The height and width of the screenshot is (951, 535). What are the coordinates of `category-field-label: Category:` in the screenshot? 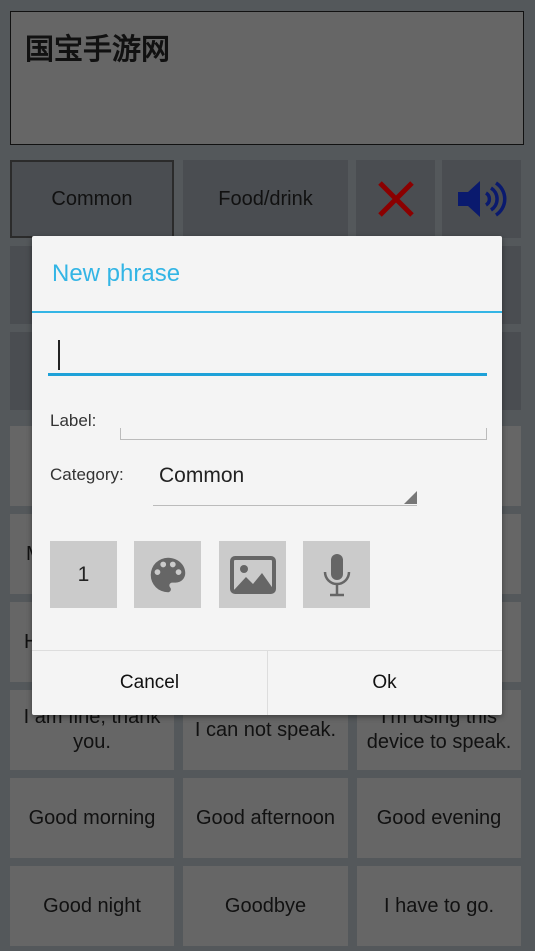 It's located at (87, 474).